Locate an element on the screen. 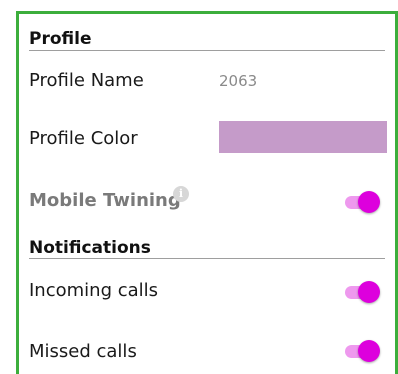 The height and width of the screenshot is (374, 398). incoming-calls-label: Incoming calls is located at coordinates (94, 290).